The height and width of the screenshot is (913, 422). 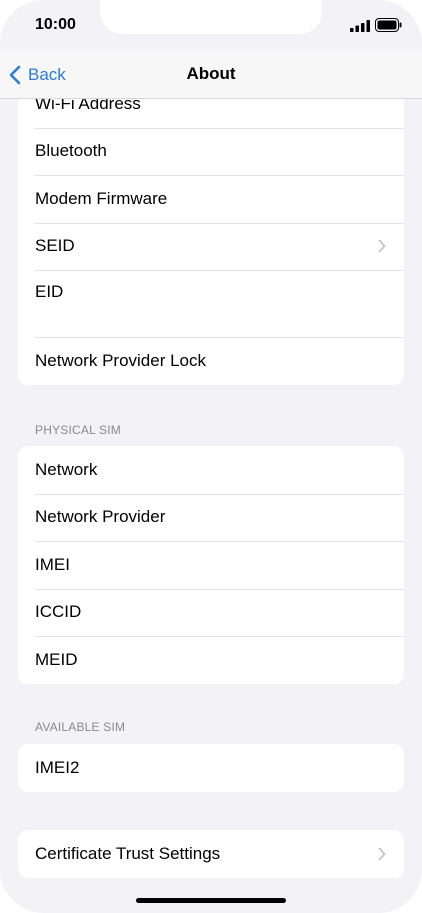 What do you see at coordinates (360, 26) in the screenshot?
I see `signal-icon` at bounding box center [360, 26].